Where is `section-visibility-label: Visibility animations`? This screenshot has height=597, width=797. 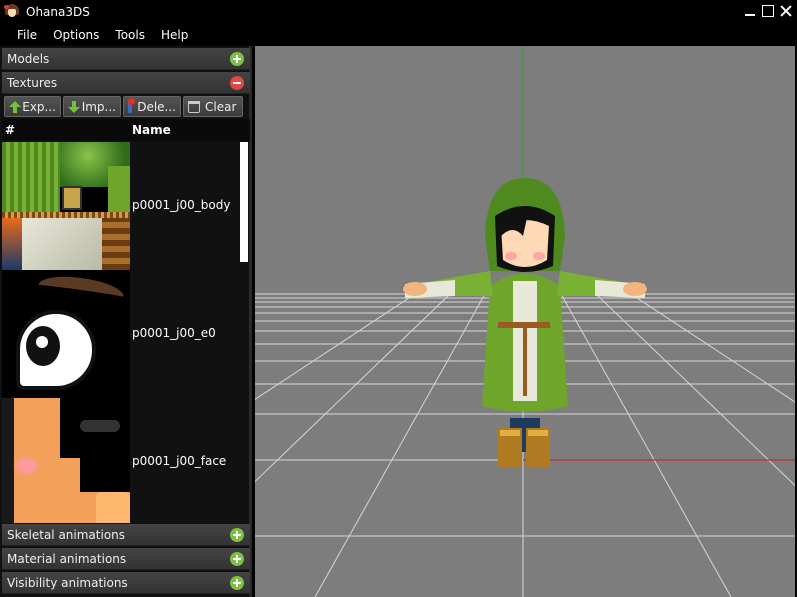 section-visibility-label: Visibility animations is located at coordinates (67, 582).